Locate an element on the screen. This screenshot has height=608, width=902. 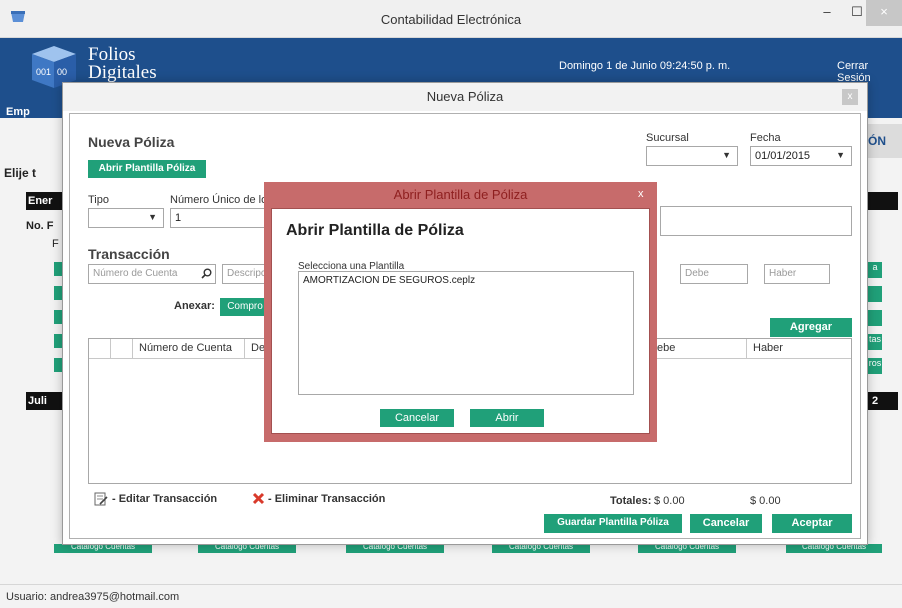
title-bar: Contabilidad Electrónica – ☐ × is located at coordinates (451, 19).